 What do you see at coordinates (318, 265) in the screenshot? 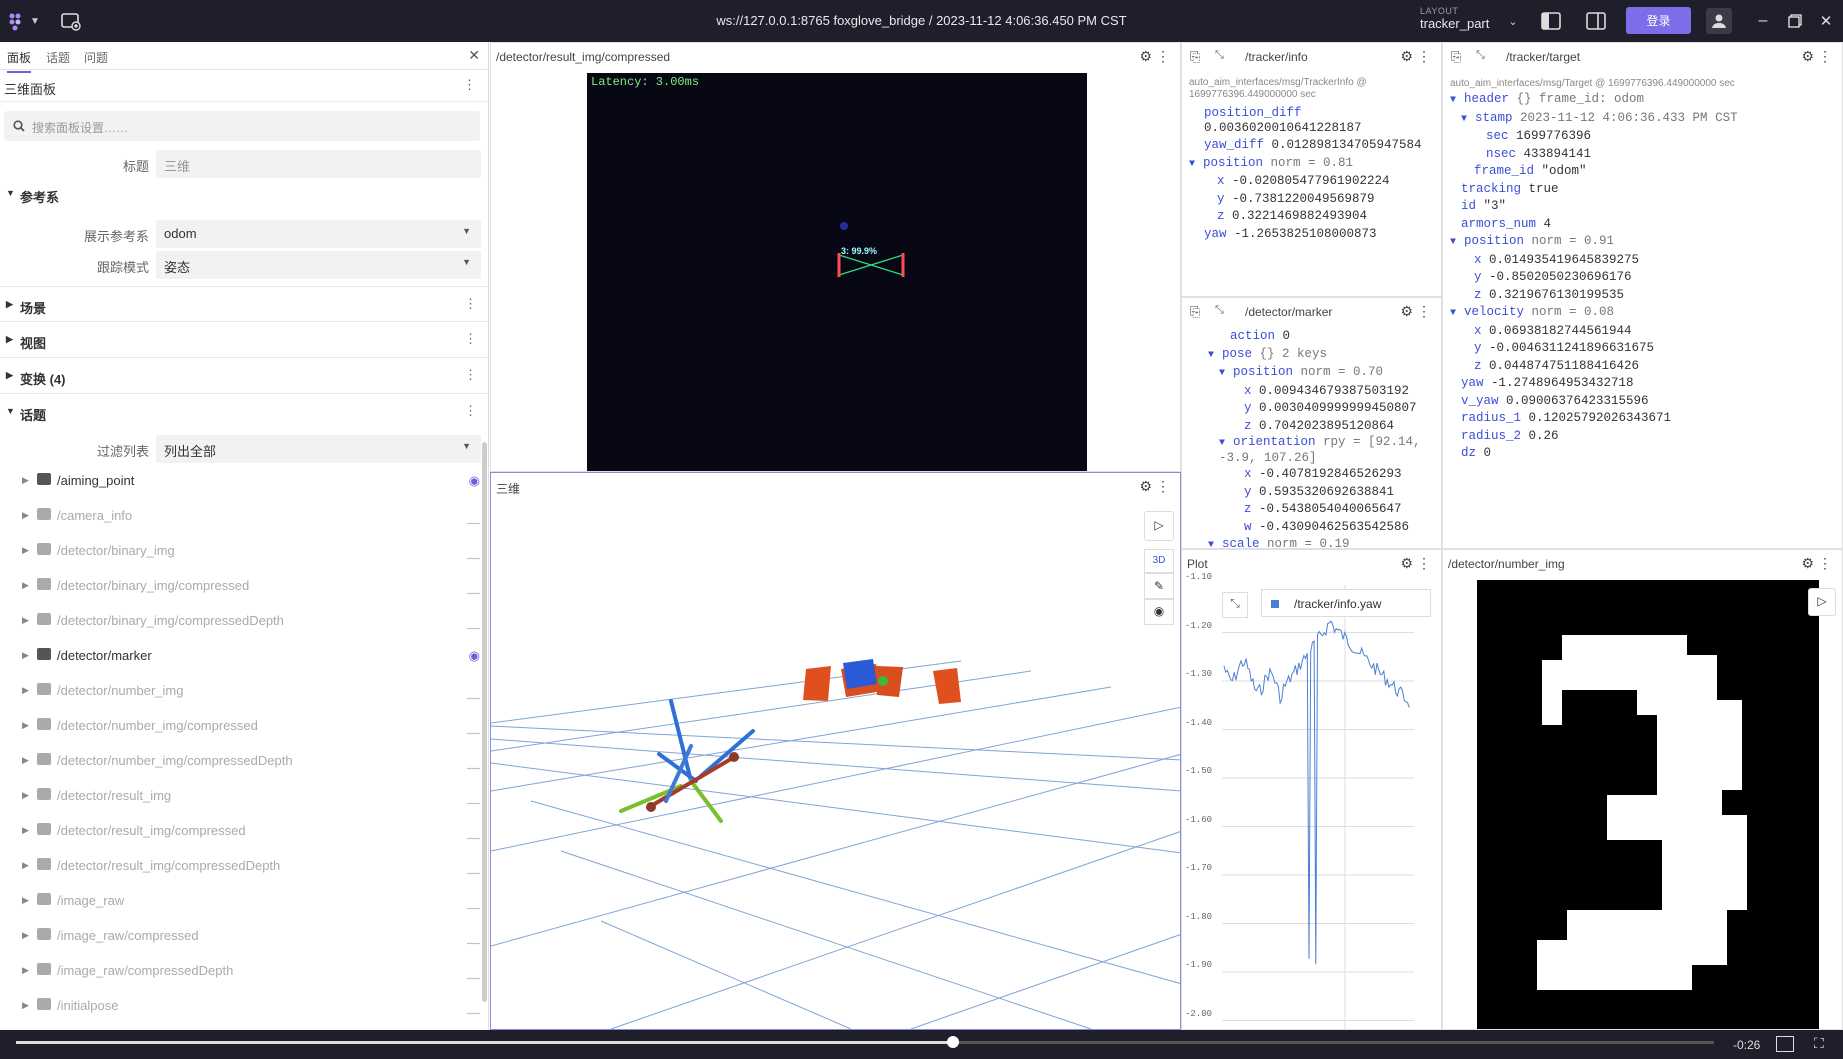
I see `follow-mode-select: 姿态 ▼` at bounding box center [318, 265].